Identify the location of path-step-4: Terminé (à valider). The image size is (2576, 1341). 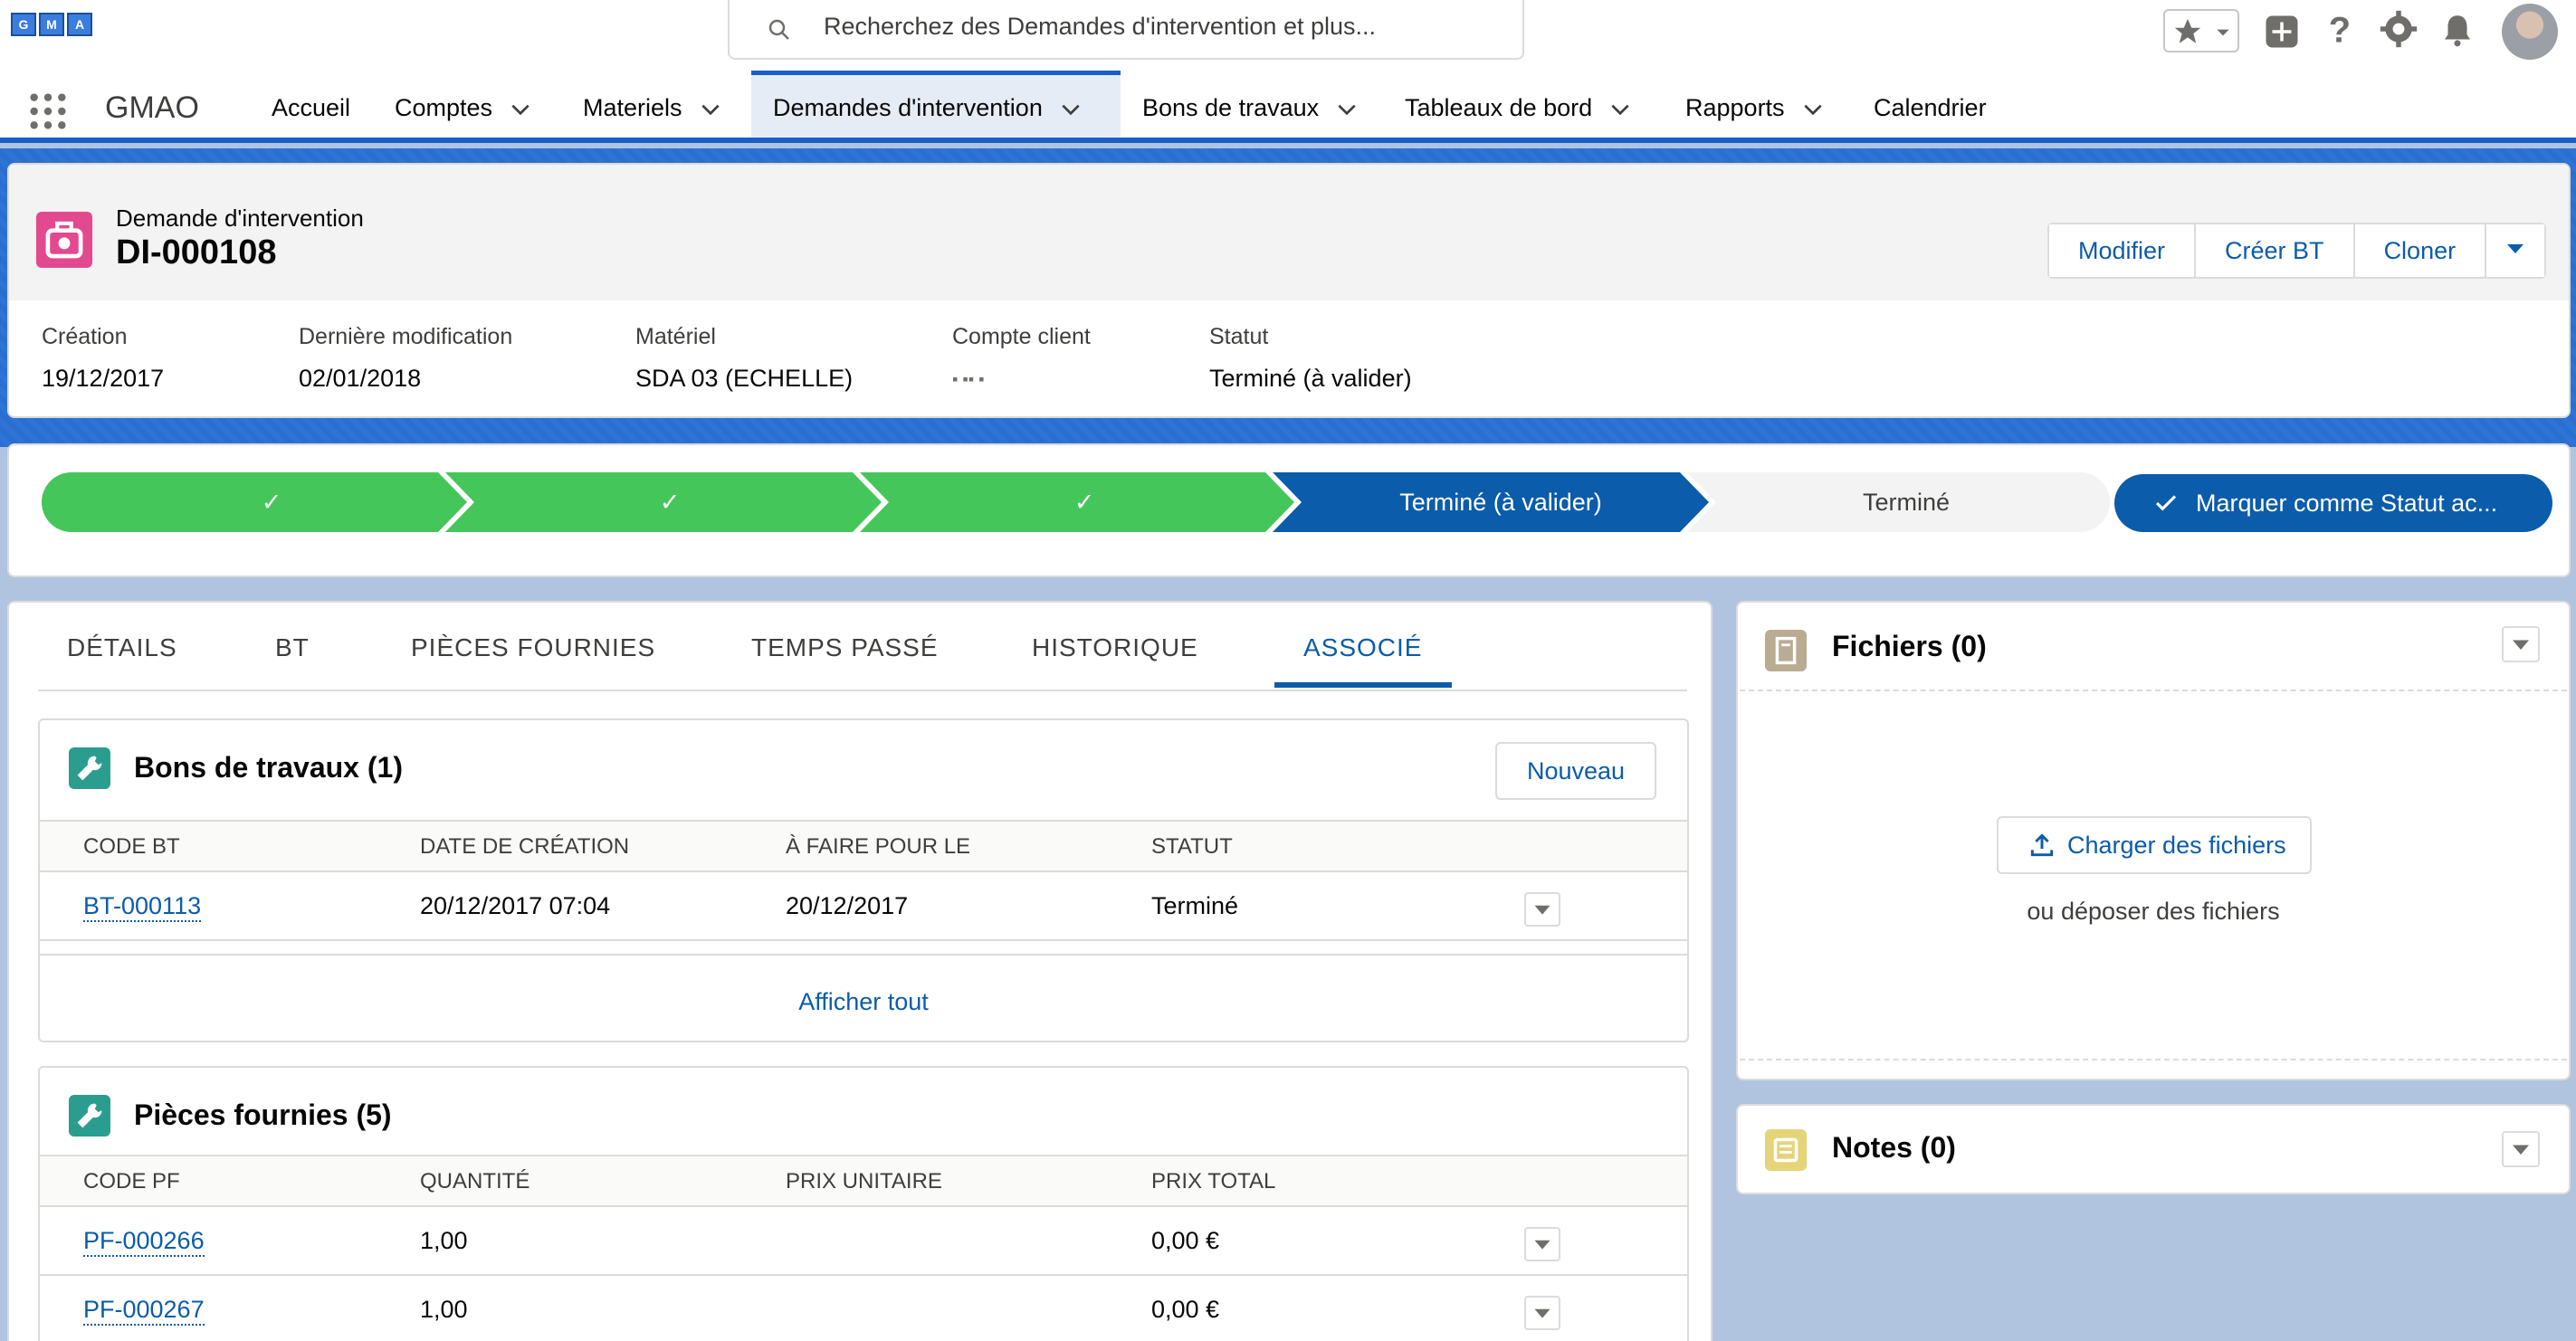
(1501, 502).